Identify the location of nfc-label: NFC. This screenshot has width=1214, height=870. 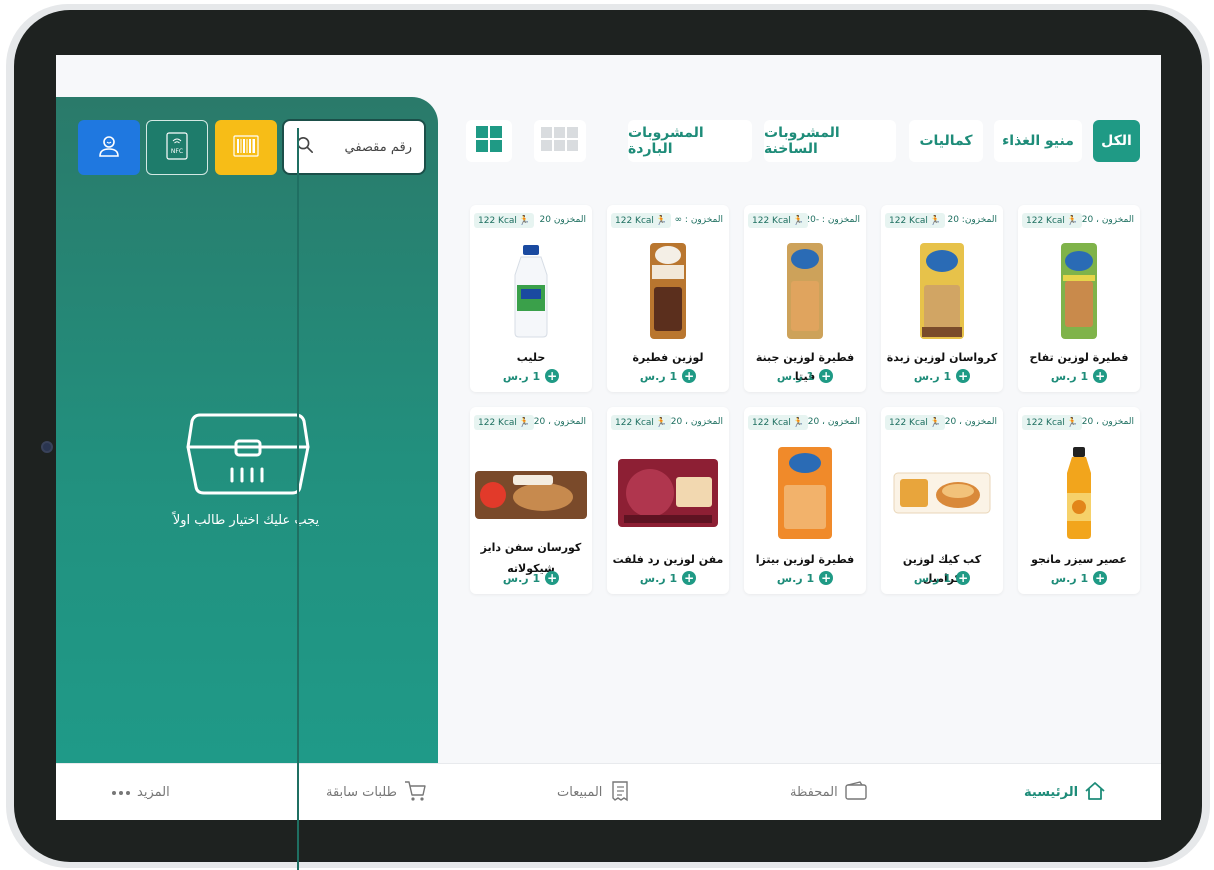
(177, 151).